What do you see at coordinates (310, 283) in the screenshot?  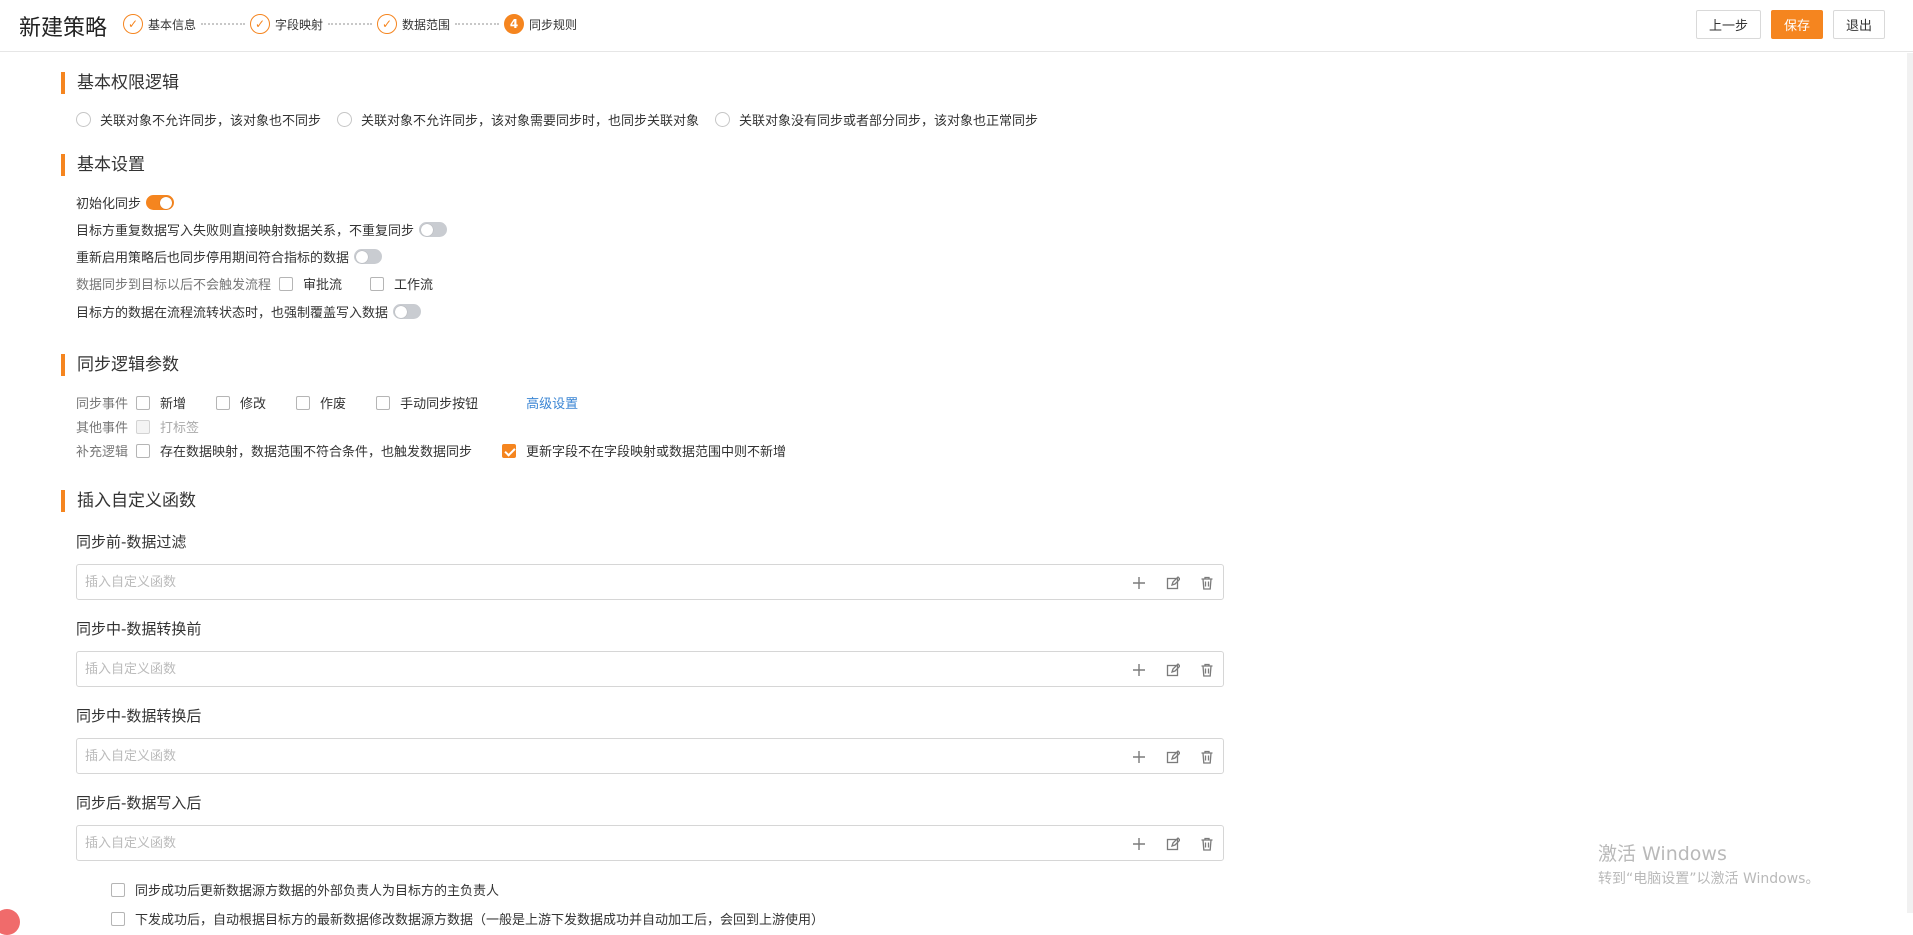 I see `approval-checkbox-item: 审批流` at bounding box center [310, 283].